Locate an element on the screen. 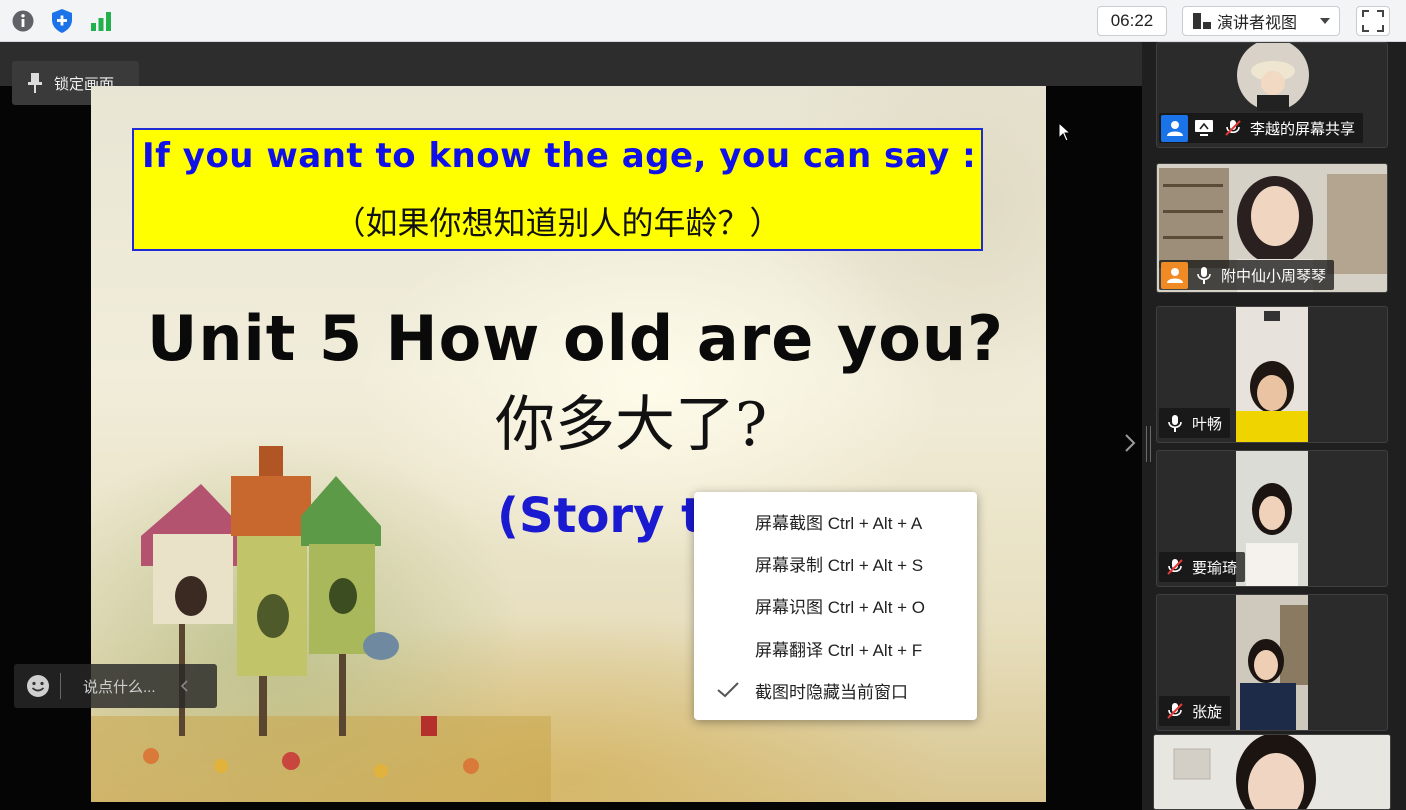 This screenshot has width=1406, height=810. speaker-view-icon is located at coordinates (1202, 21).